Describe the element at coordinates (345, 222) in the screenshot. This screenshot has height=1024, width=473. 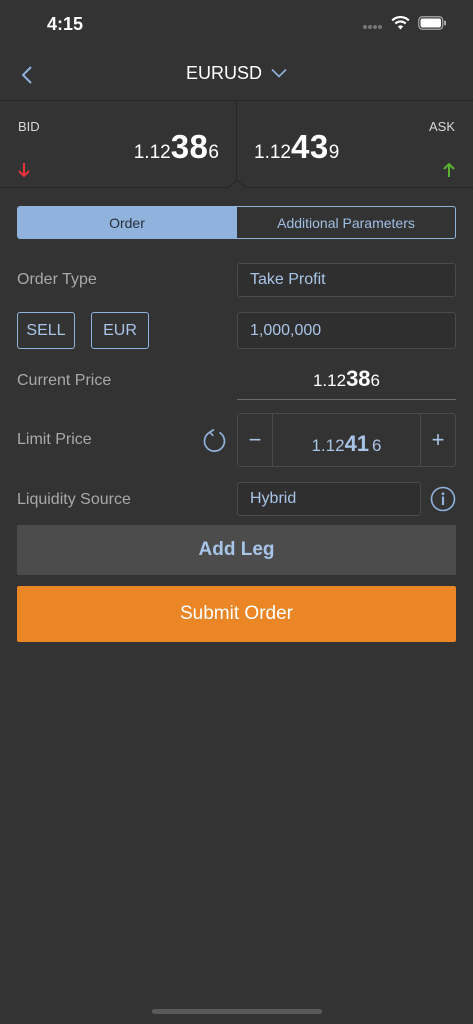
I see `tab-additional-parameters: Additional Parameters` at that location.